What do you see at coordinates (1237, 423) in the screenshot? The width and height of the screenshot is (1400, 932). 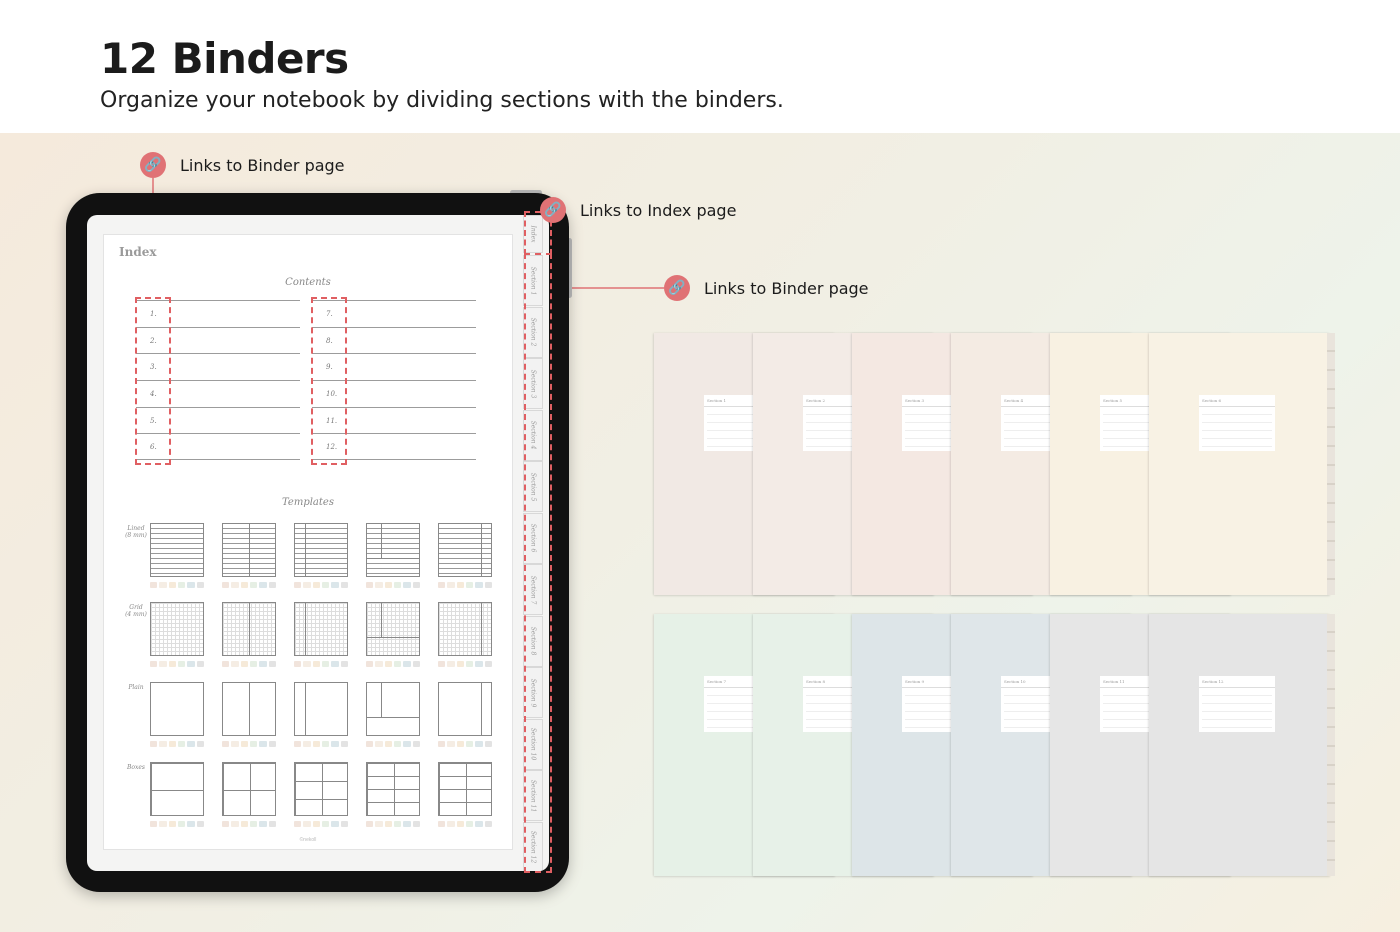 I see `binder-label-card: Section 6` at bounding box center [1237, 423].